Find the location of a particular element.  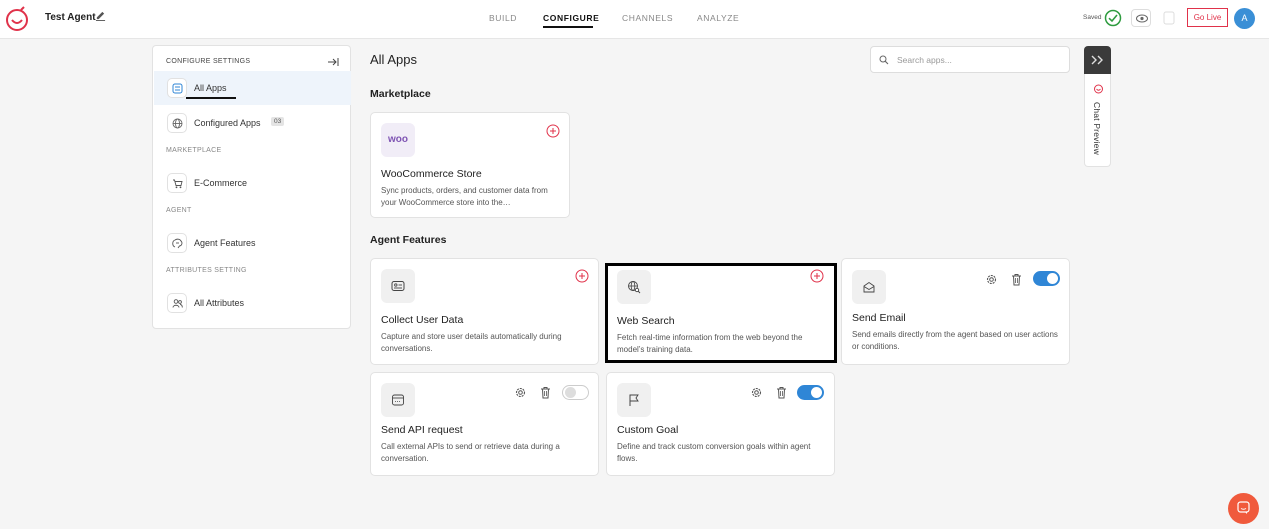

pencil-icon is located at coordinates (100, 15).